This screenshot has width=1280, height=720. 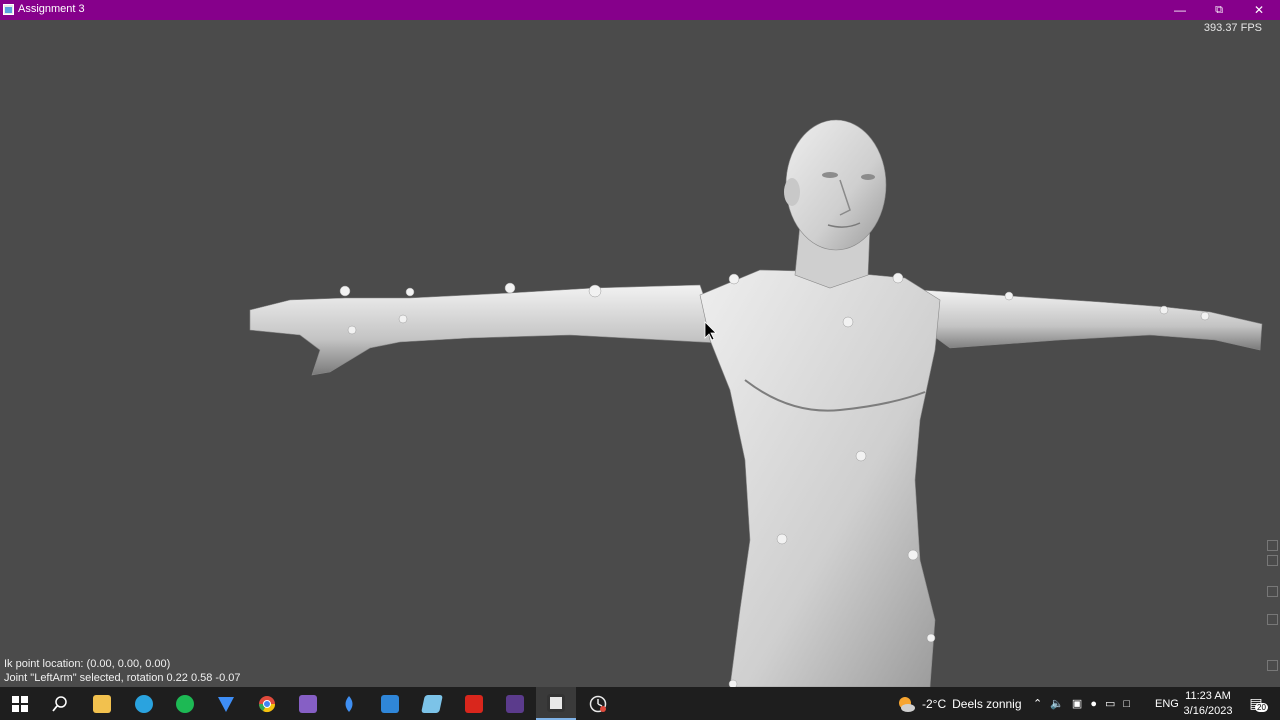 What do you see at coordinates (1077, 703) in the screenshot?
I see `display-icon: ▣` at bounding box center [1077, 703].